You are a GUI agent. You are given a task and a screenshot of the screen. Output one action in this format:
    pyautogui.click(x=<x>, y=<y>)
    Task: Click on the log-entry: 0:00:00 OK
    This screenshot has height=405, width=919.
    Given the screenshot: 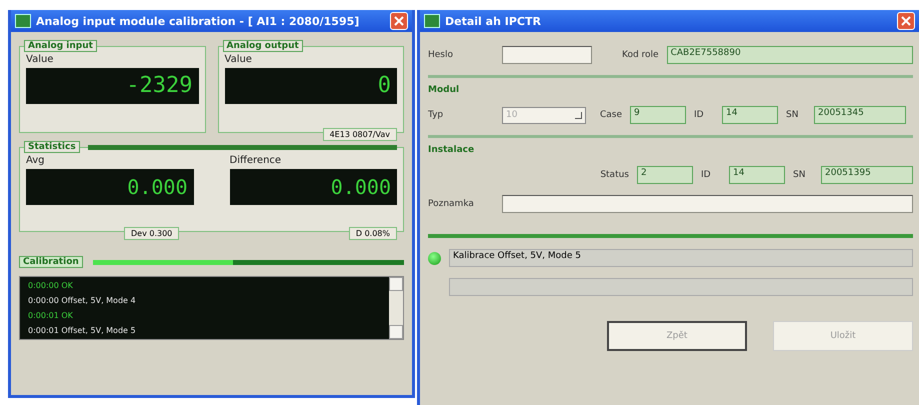 What is the action you would take?
    pyautogui.click(x=51, y=286)
    